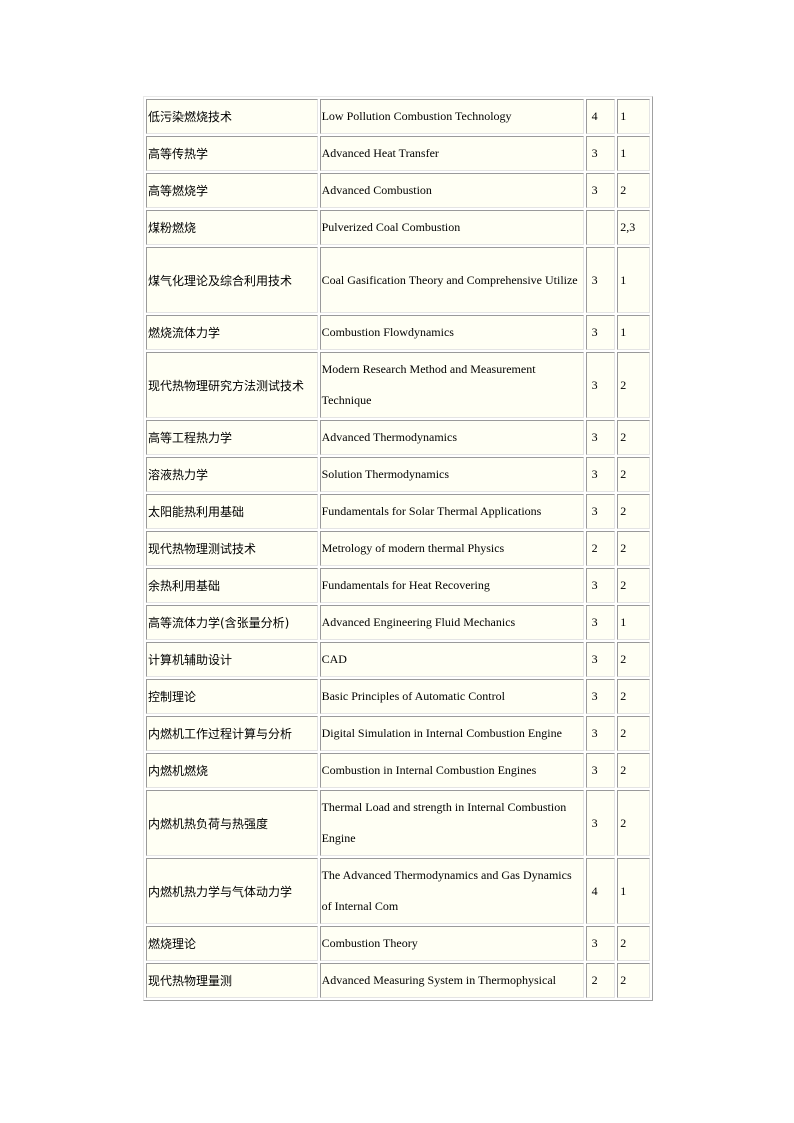 Image resolution: width=794 pixels, height=1123 pixels. I want to click on course-name-cn: 燃烧理论, so click(232, 943).